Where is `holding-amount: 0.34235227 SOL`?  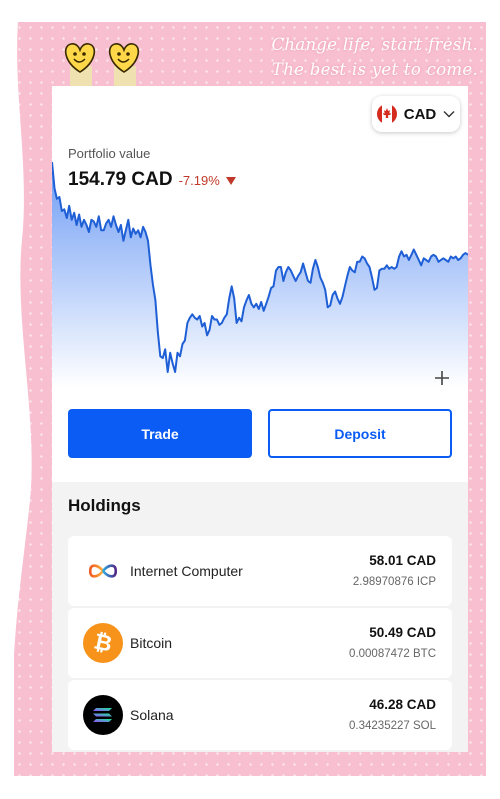 holding-amount: 0.34235227 SOL is located at coordinates (392, 726).